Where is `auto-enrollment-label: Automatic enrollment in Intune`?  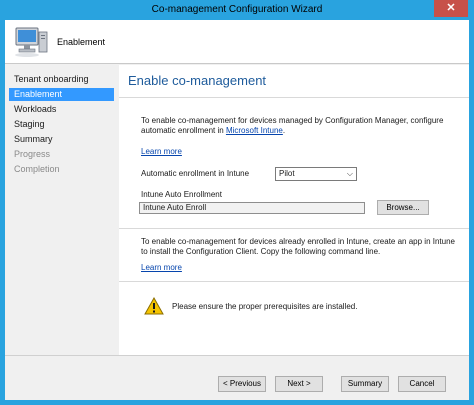 auto-enrollment-label: Automatic enrollment in Intune is located at coordinates (195, 173).